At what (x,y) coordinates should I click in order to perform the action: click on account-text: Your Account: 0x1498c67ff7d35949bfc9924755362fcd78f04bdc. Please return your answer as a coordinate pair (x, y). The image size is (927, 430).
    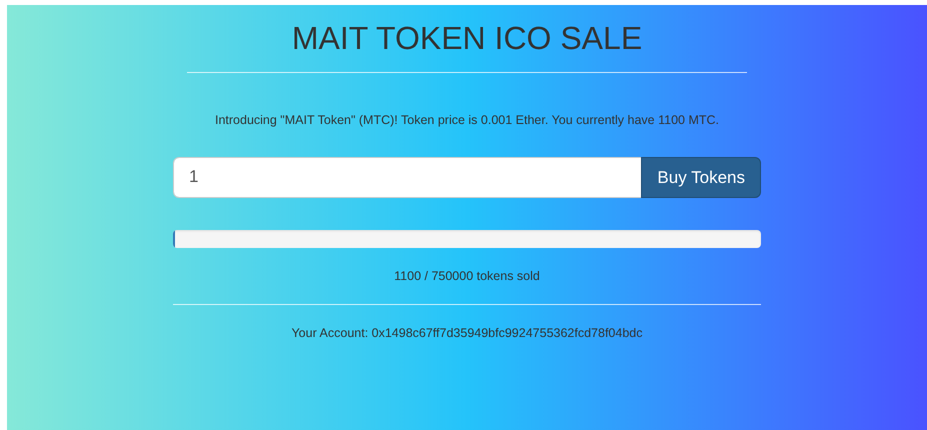
    Looking at the image, I should click on (467, 333).